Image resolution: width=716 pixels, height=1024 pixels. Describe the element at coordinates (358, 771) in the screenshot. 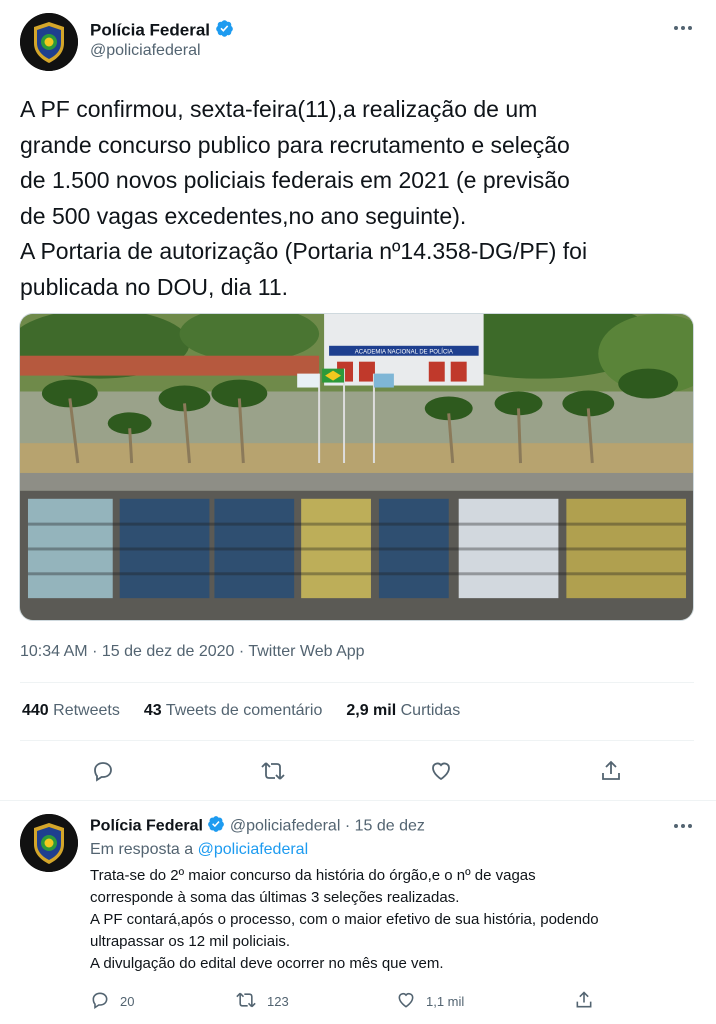

I see `tweet-actions` at that location.